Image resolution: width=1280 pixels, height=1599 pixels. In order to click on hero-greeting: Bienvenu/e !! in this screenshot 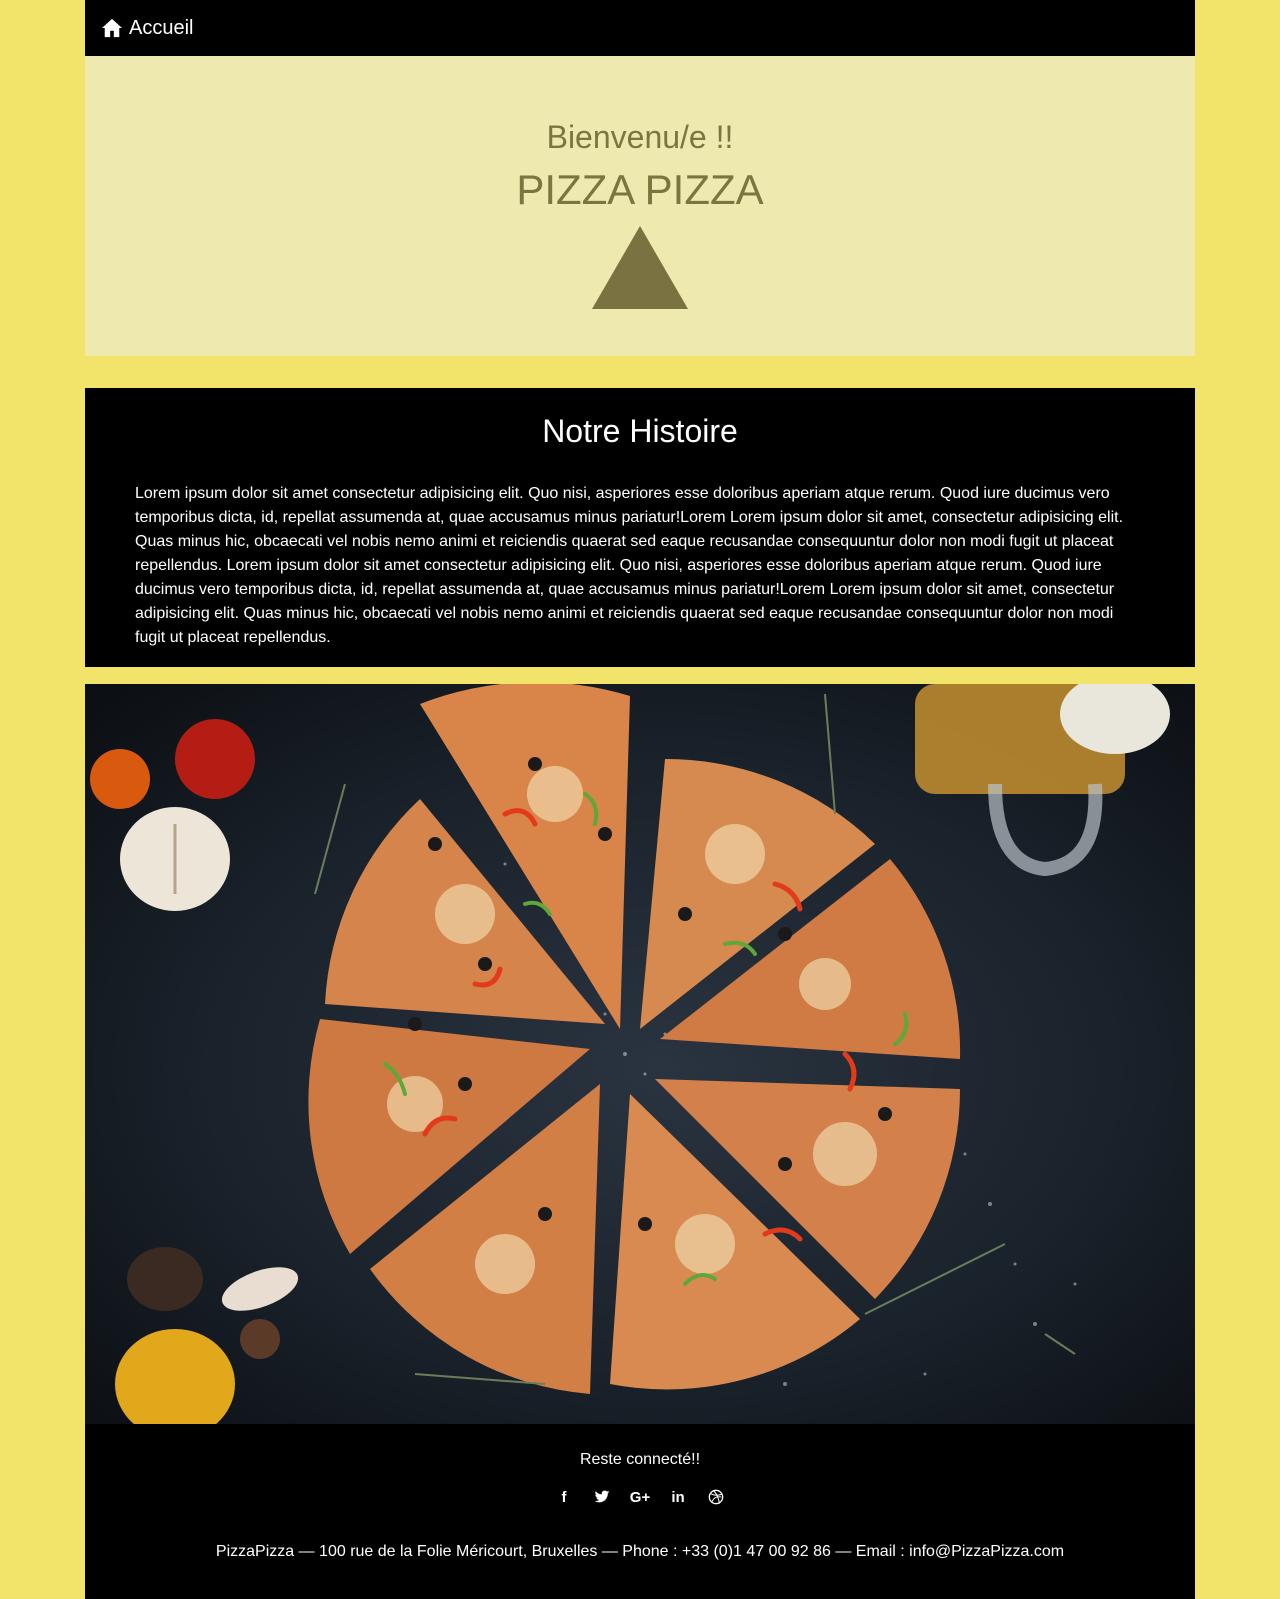, I will do `click(640, 137)`.